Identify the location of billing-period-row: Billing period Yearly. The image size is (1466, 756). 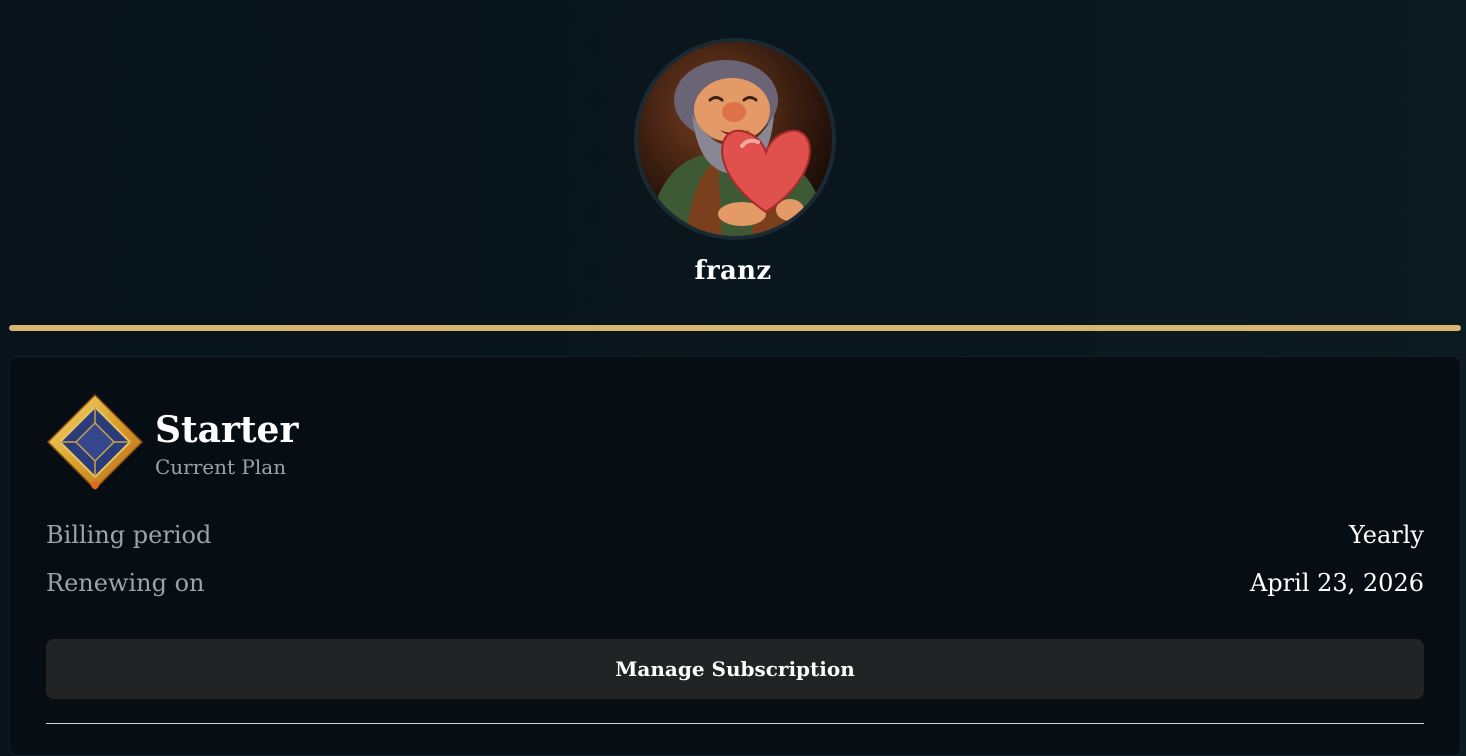
(735, 538).